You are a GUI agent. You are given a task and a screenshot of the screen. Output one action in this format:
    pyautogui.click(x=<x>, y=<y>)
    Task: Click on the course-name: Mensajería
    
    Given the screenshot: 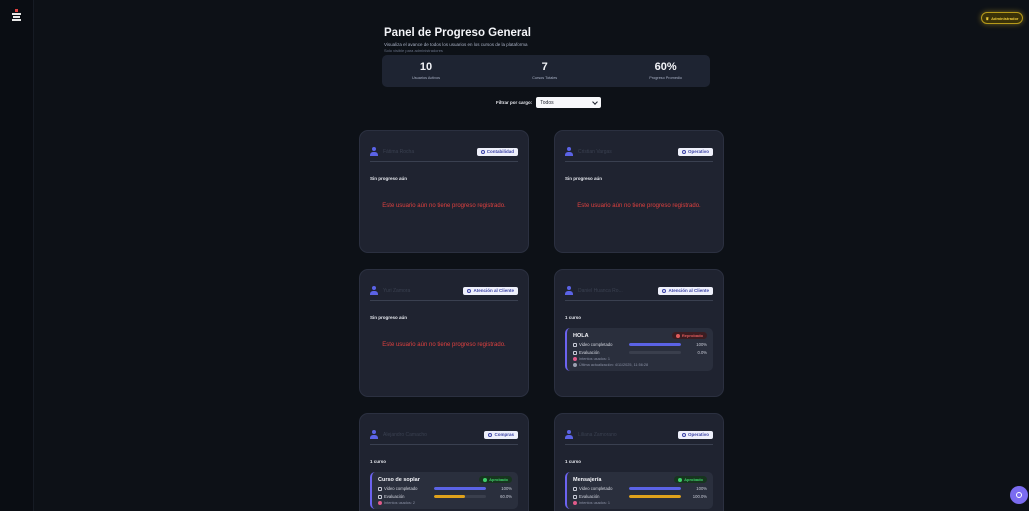 What is the action you would take?
    pyautogui.click(x=587, y=479)
    